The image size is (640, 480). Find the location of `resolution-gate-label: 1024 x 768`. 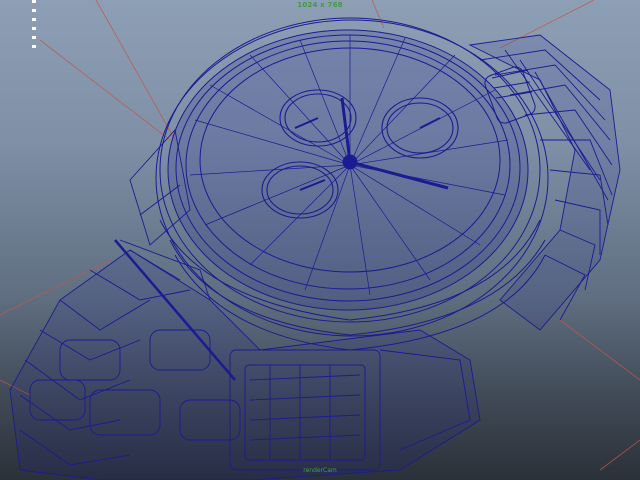

resolution-gate-label: 1024 x 768 is located at coordinates (320, 5).